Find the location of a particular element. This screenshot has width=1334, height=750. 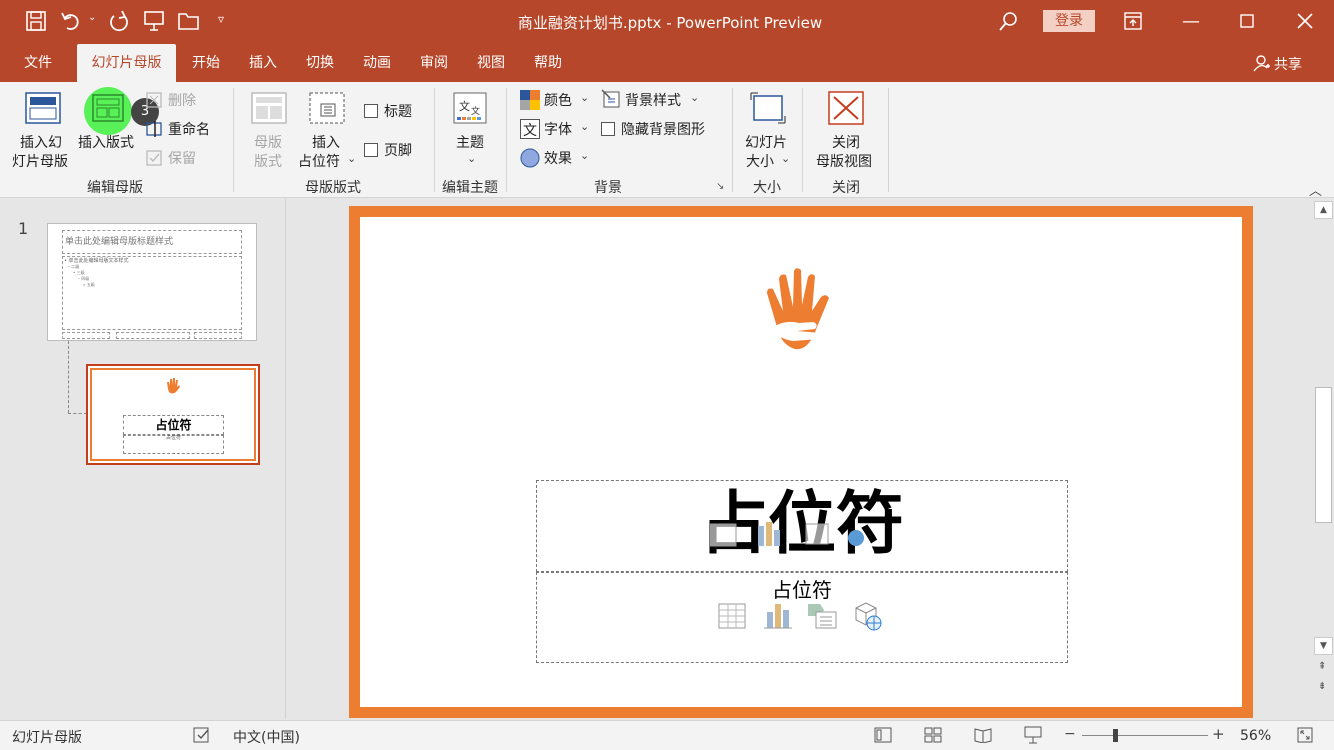

insert-placeholder-label-2: 占位符 is located at coordinates (319, 161).